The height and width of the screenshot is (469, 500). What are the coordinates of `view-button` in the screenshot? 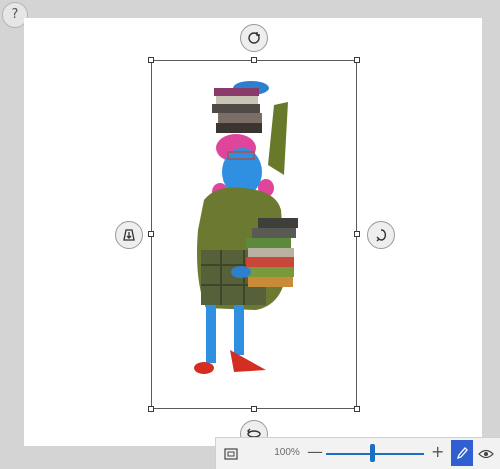 It's located at (486, 454).